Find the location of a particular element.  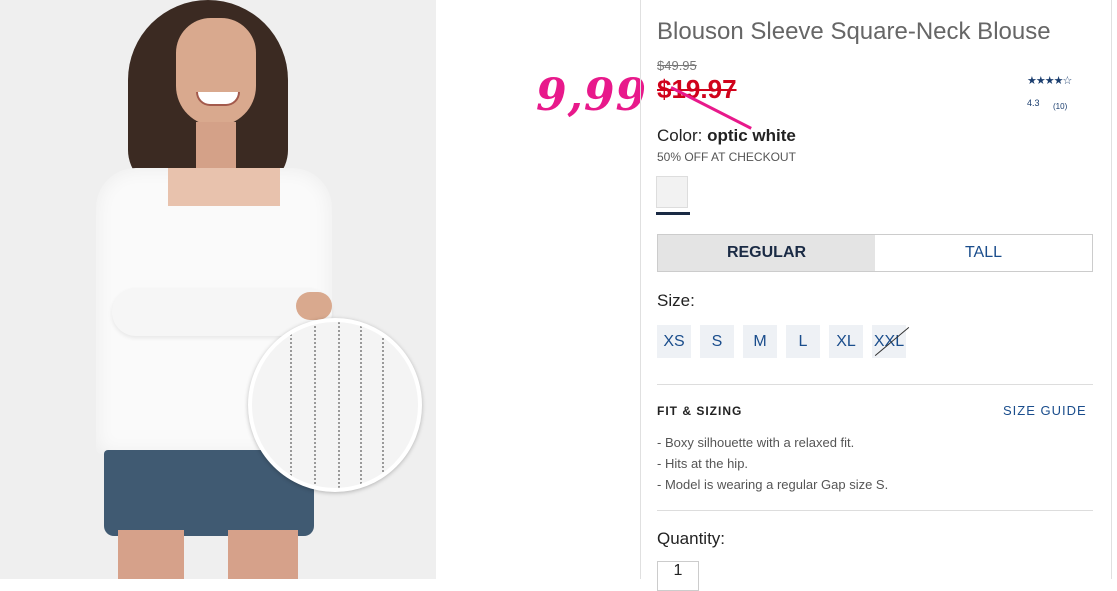

size-button-s: S is located at coordinates (717, 341).